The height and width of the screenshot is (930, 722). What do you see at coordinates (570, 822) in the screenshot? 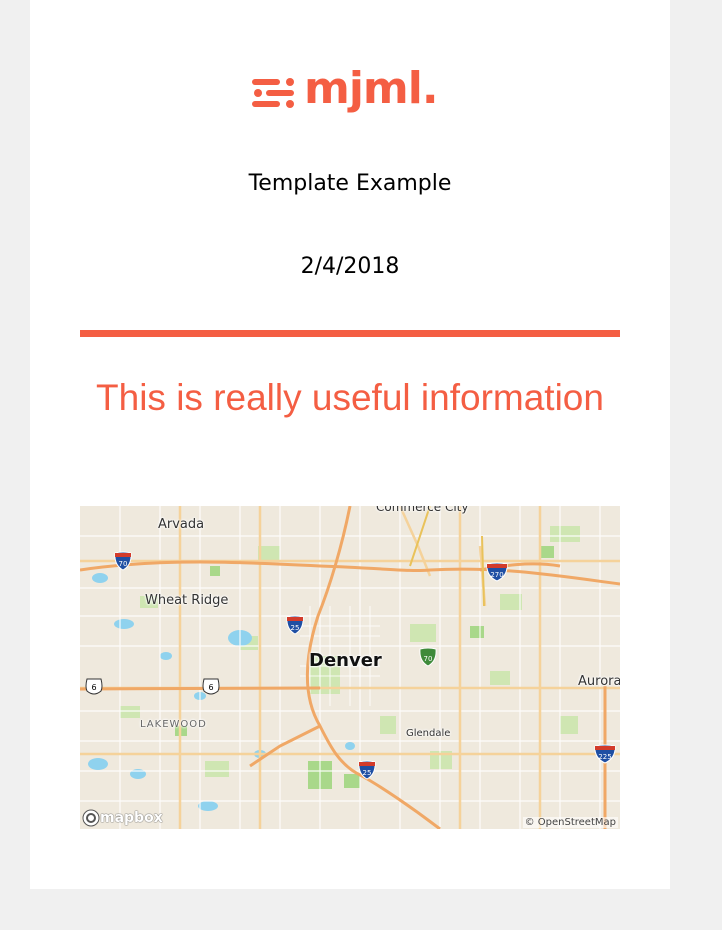
I see `map-attribution: © OpenStreetMap` at bounding box center [570, 822].